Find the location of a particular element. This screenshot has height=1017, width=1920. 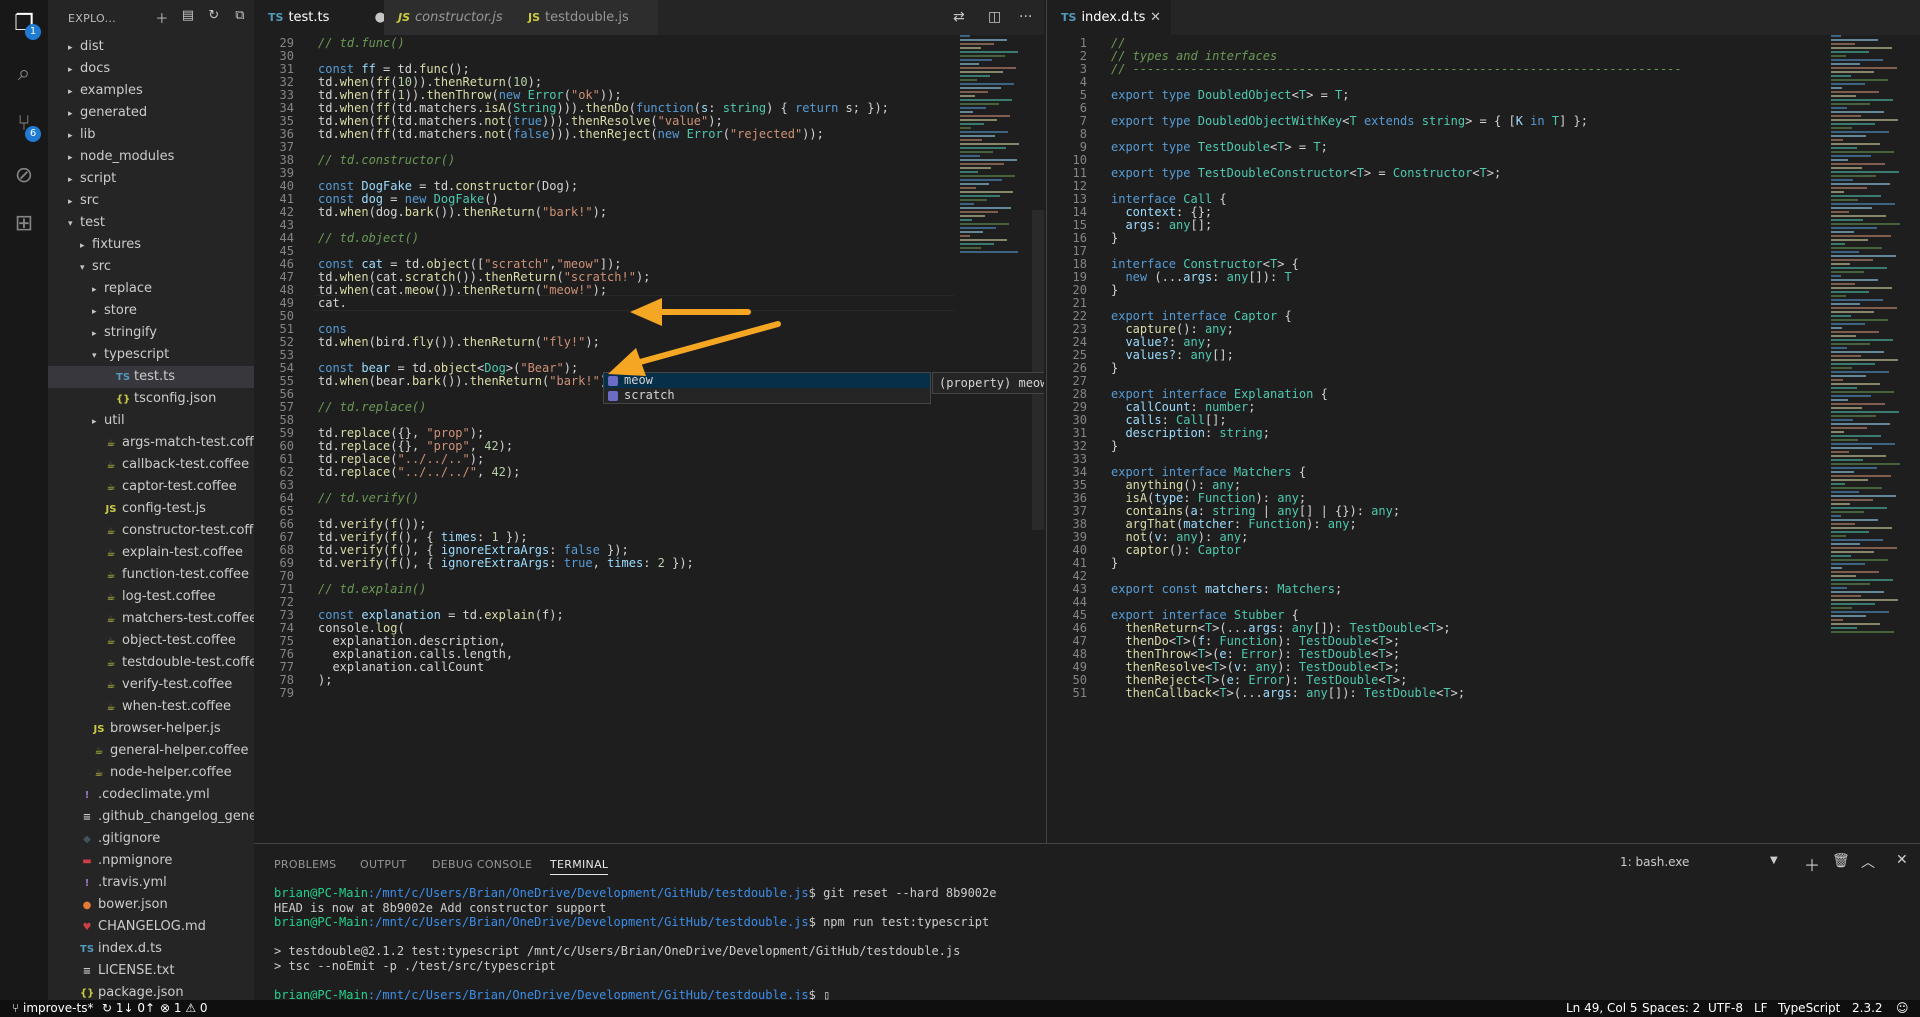

tree-item: ▾ test is located at coordinates (151, 223).